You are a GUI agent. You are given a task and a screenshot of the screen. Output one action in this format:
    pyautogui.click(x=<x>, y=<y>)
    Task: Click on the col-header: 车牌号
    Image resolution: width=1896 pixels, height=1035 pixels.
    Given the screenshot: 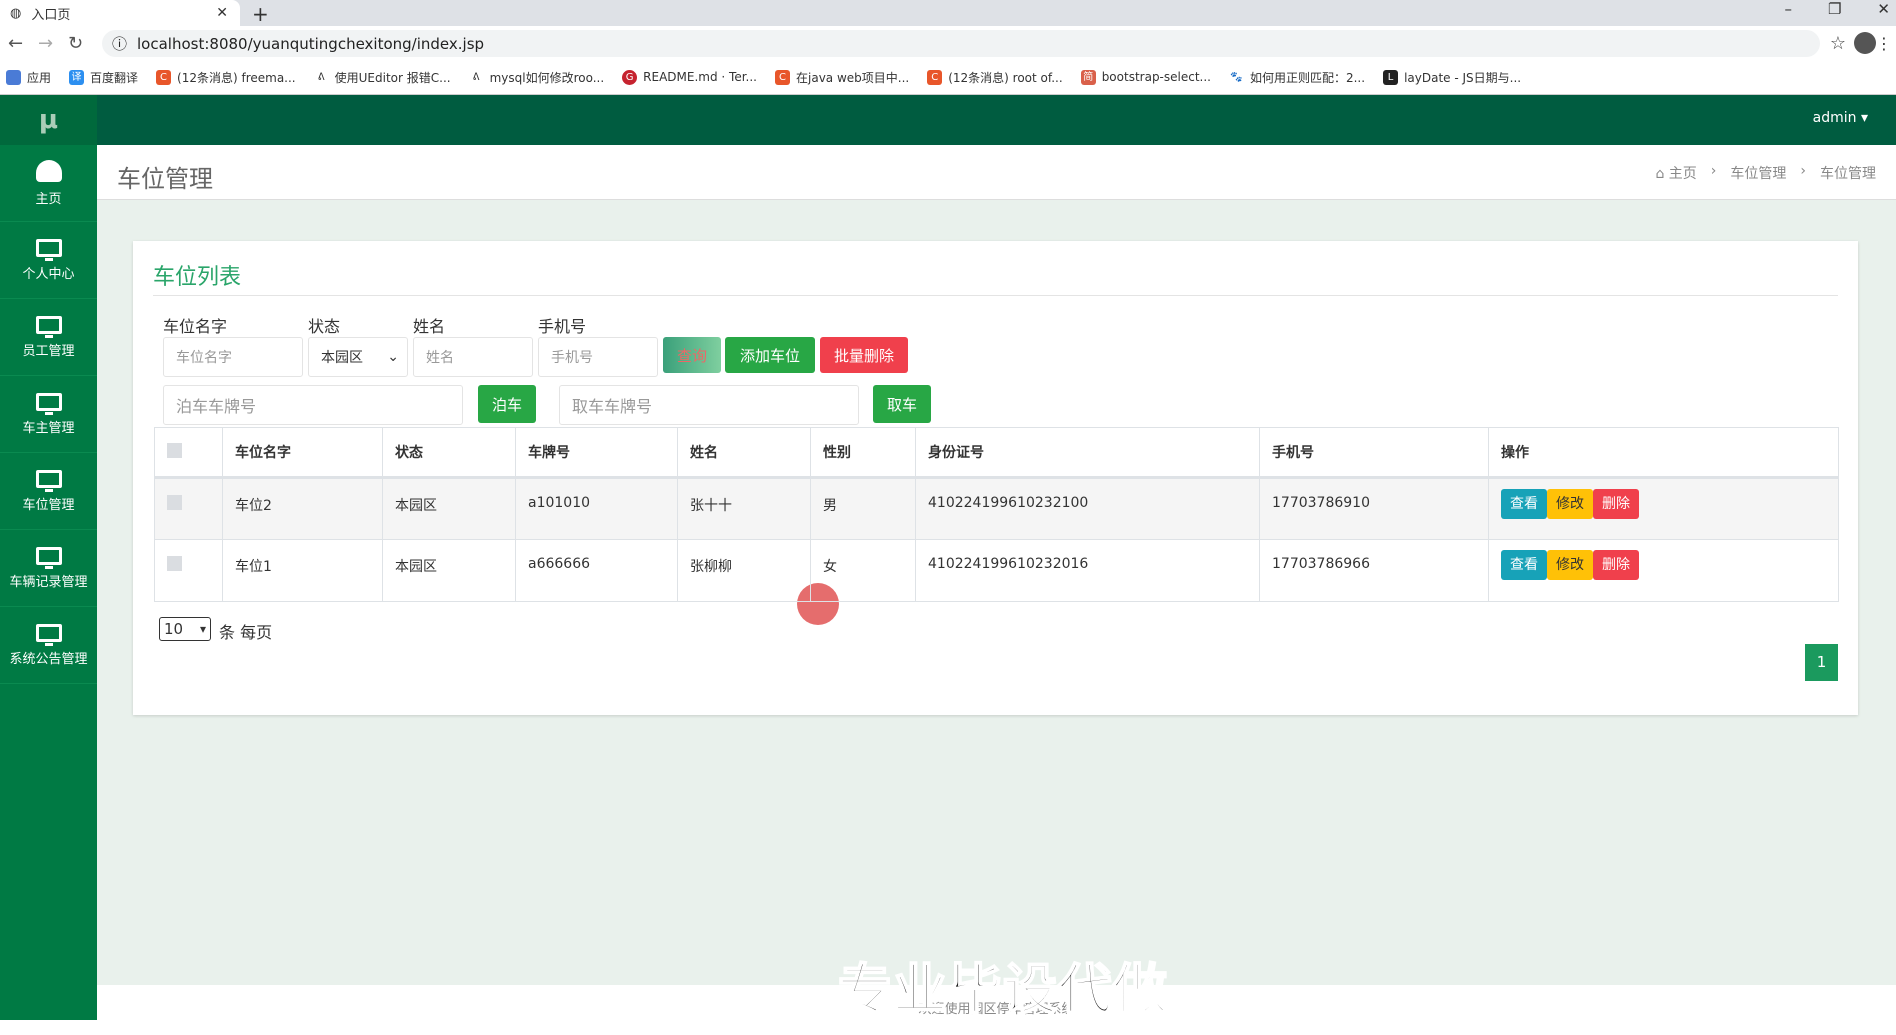 What is the action you would take?
    pyautogui.click(x=596, y=453)
    